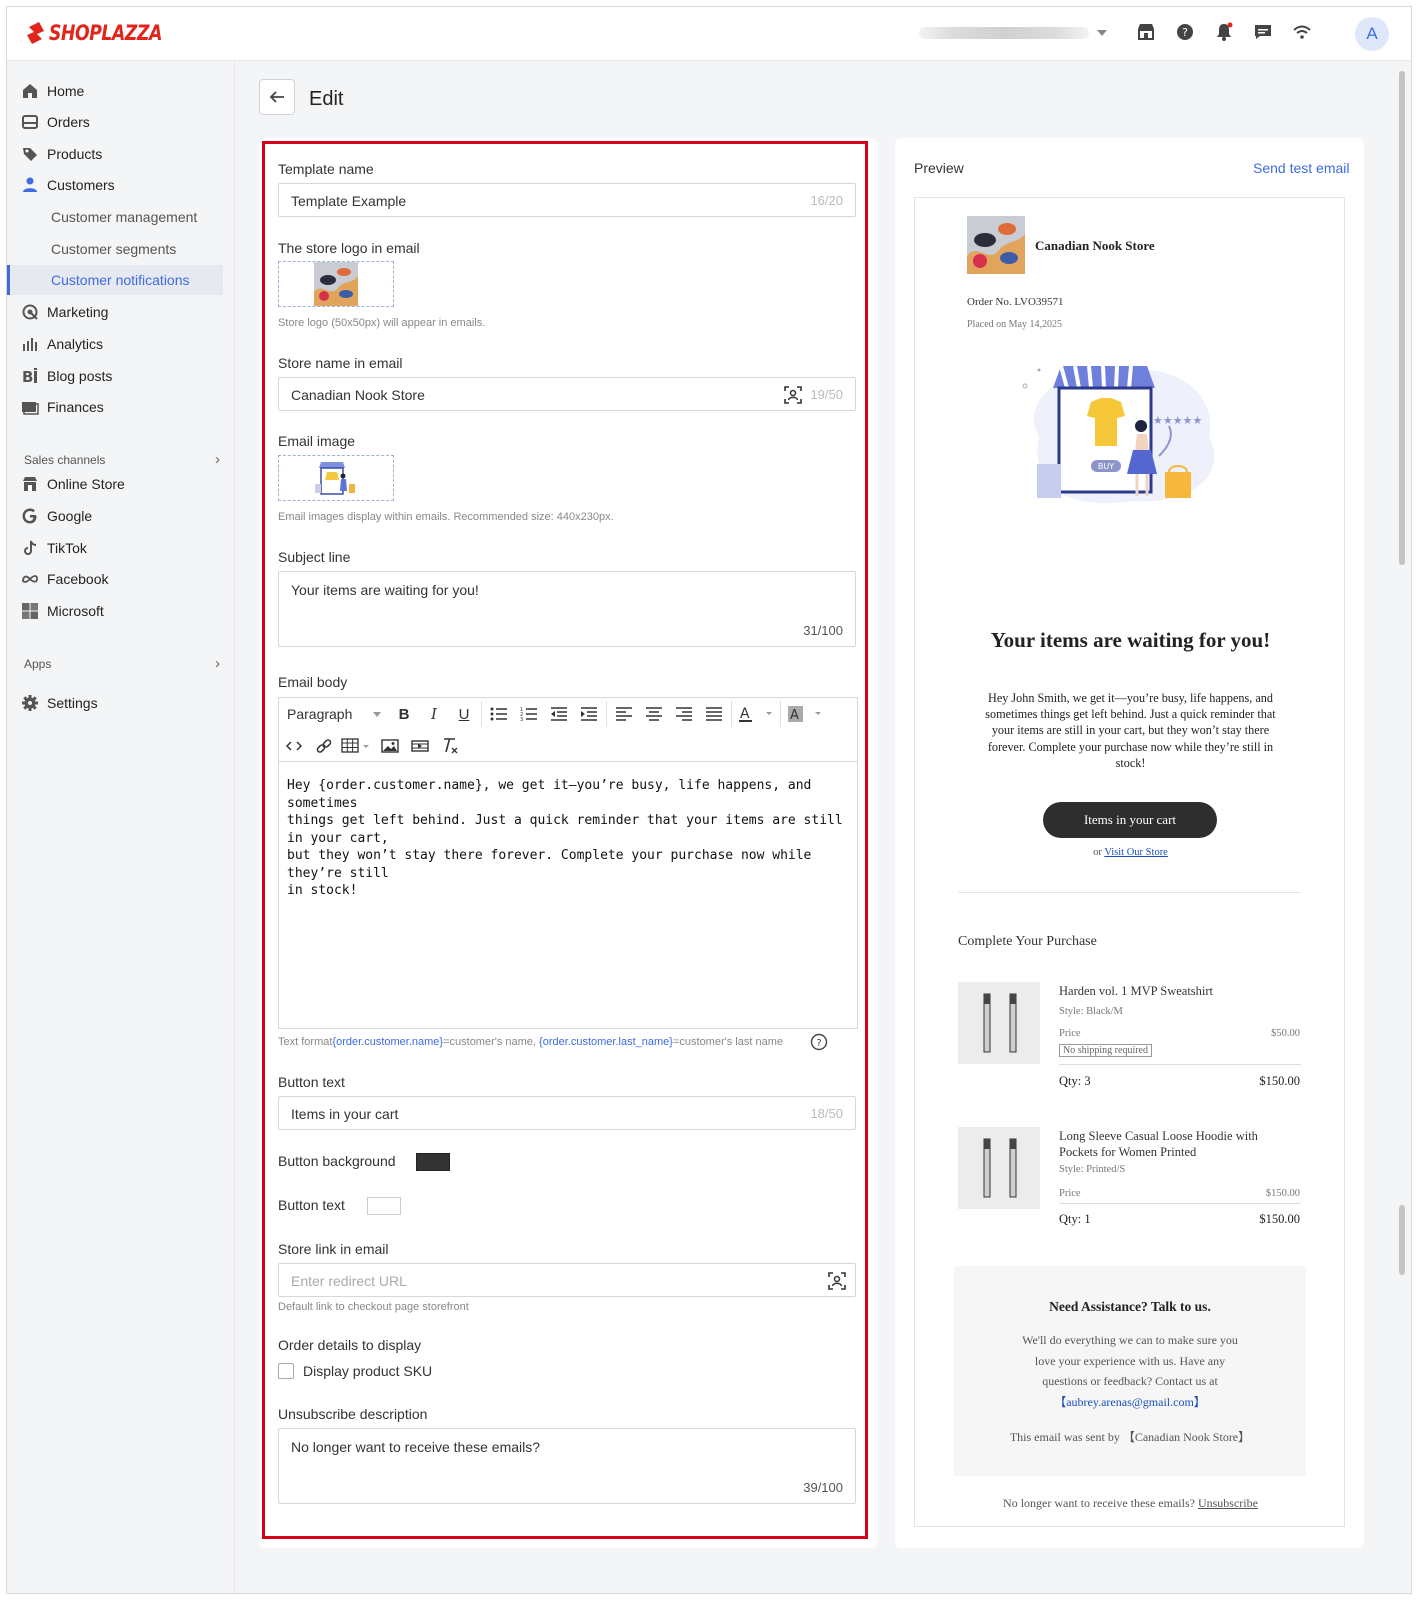 Image resolution: width=1420 pixels, height=1600 pixels. What do you see at coordinates (390, 746) in the screenshot?
I see `image-icon` at bounding box center [390, 746].